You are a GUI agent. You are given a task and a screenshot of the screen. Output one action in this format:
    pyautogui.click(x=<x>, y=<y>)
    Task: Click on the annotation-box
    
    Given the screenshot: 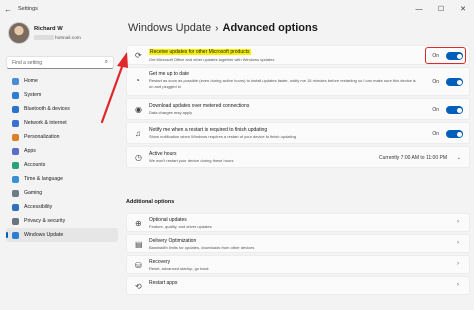 What is the action you would take?
    pyautogui.click(x=445, y=55)
    